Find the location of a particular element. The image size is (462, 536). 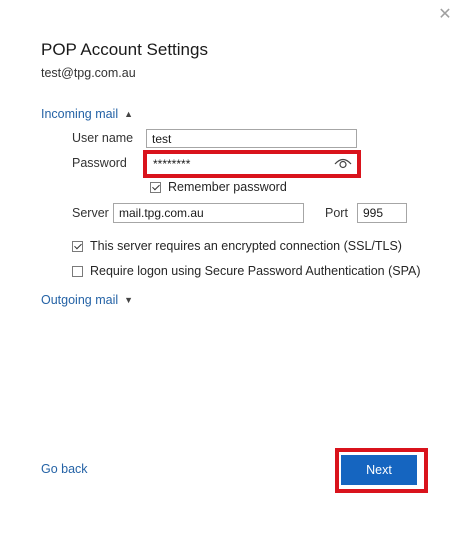

eye-icon is located at coordinates (343, 164).